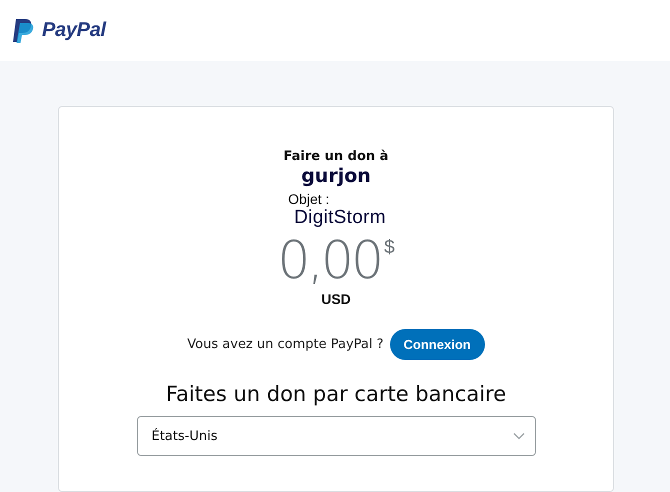 The image size is (670, 492). What do you see at coordinates (339, 218) in the screenshot?
I see `subject-value: DigitStorm` at bounding box center [339, 218].